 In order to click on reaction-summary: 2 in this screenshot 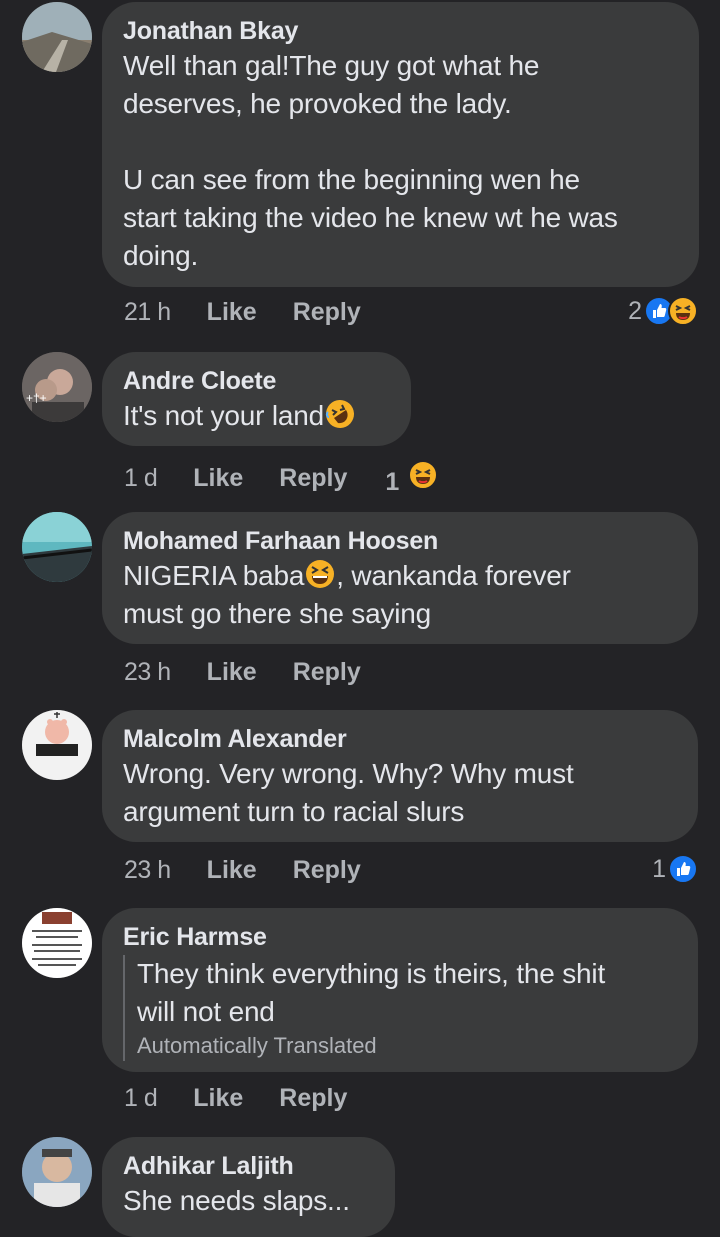, I will do `click(663, 311)`.